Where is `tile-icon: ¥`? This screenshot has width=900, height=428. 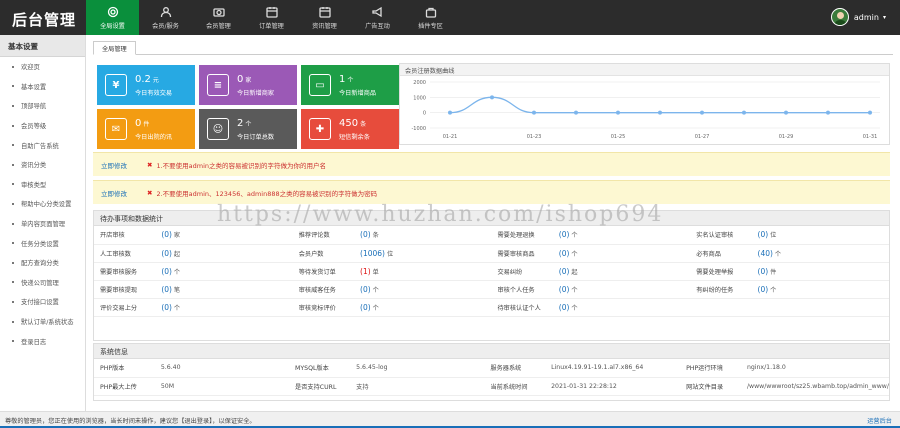 tile-icon: ¥ is located at coordinates (116, 85).